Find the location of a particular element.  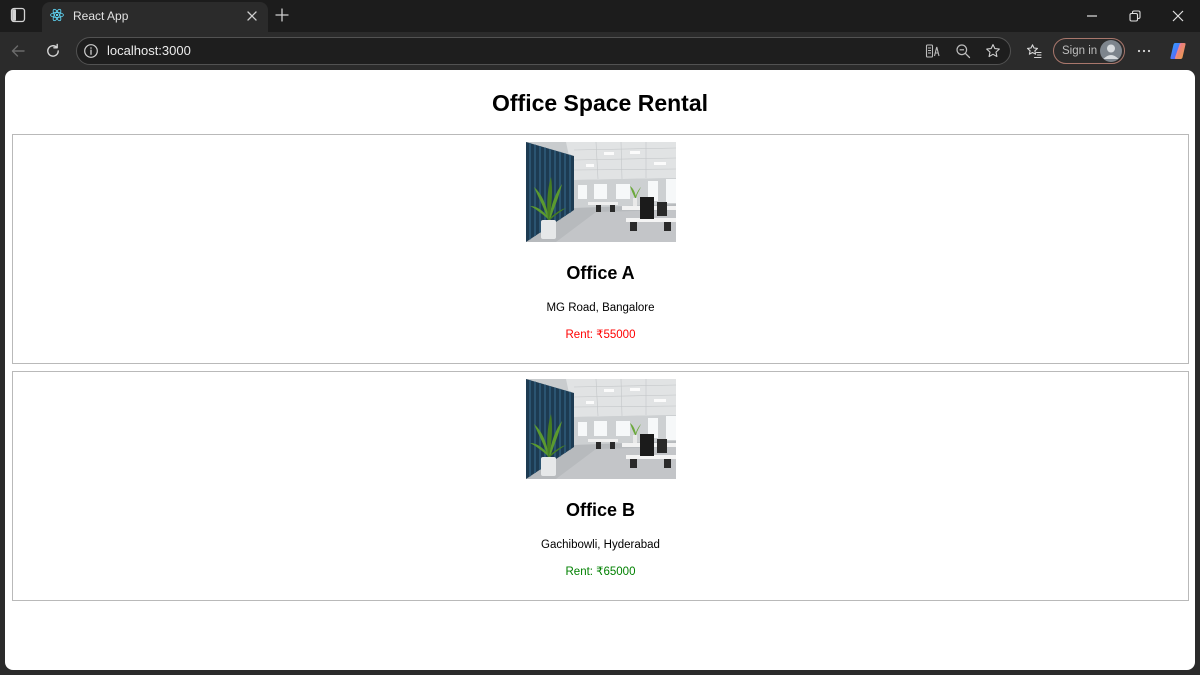

new-tab-plus-icon is located at coordinates (282, 15).